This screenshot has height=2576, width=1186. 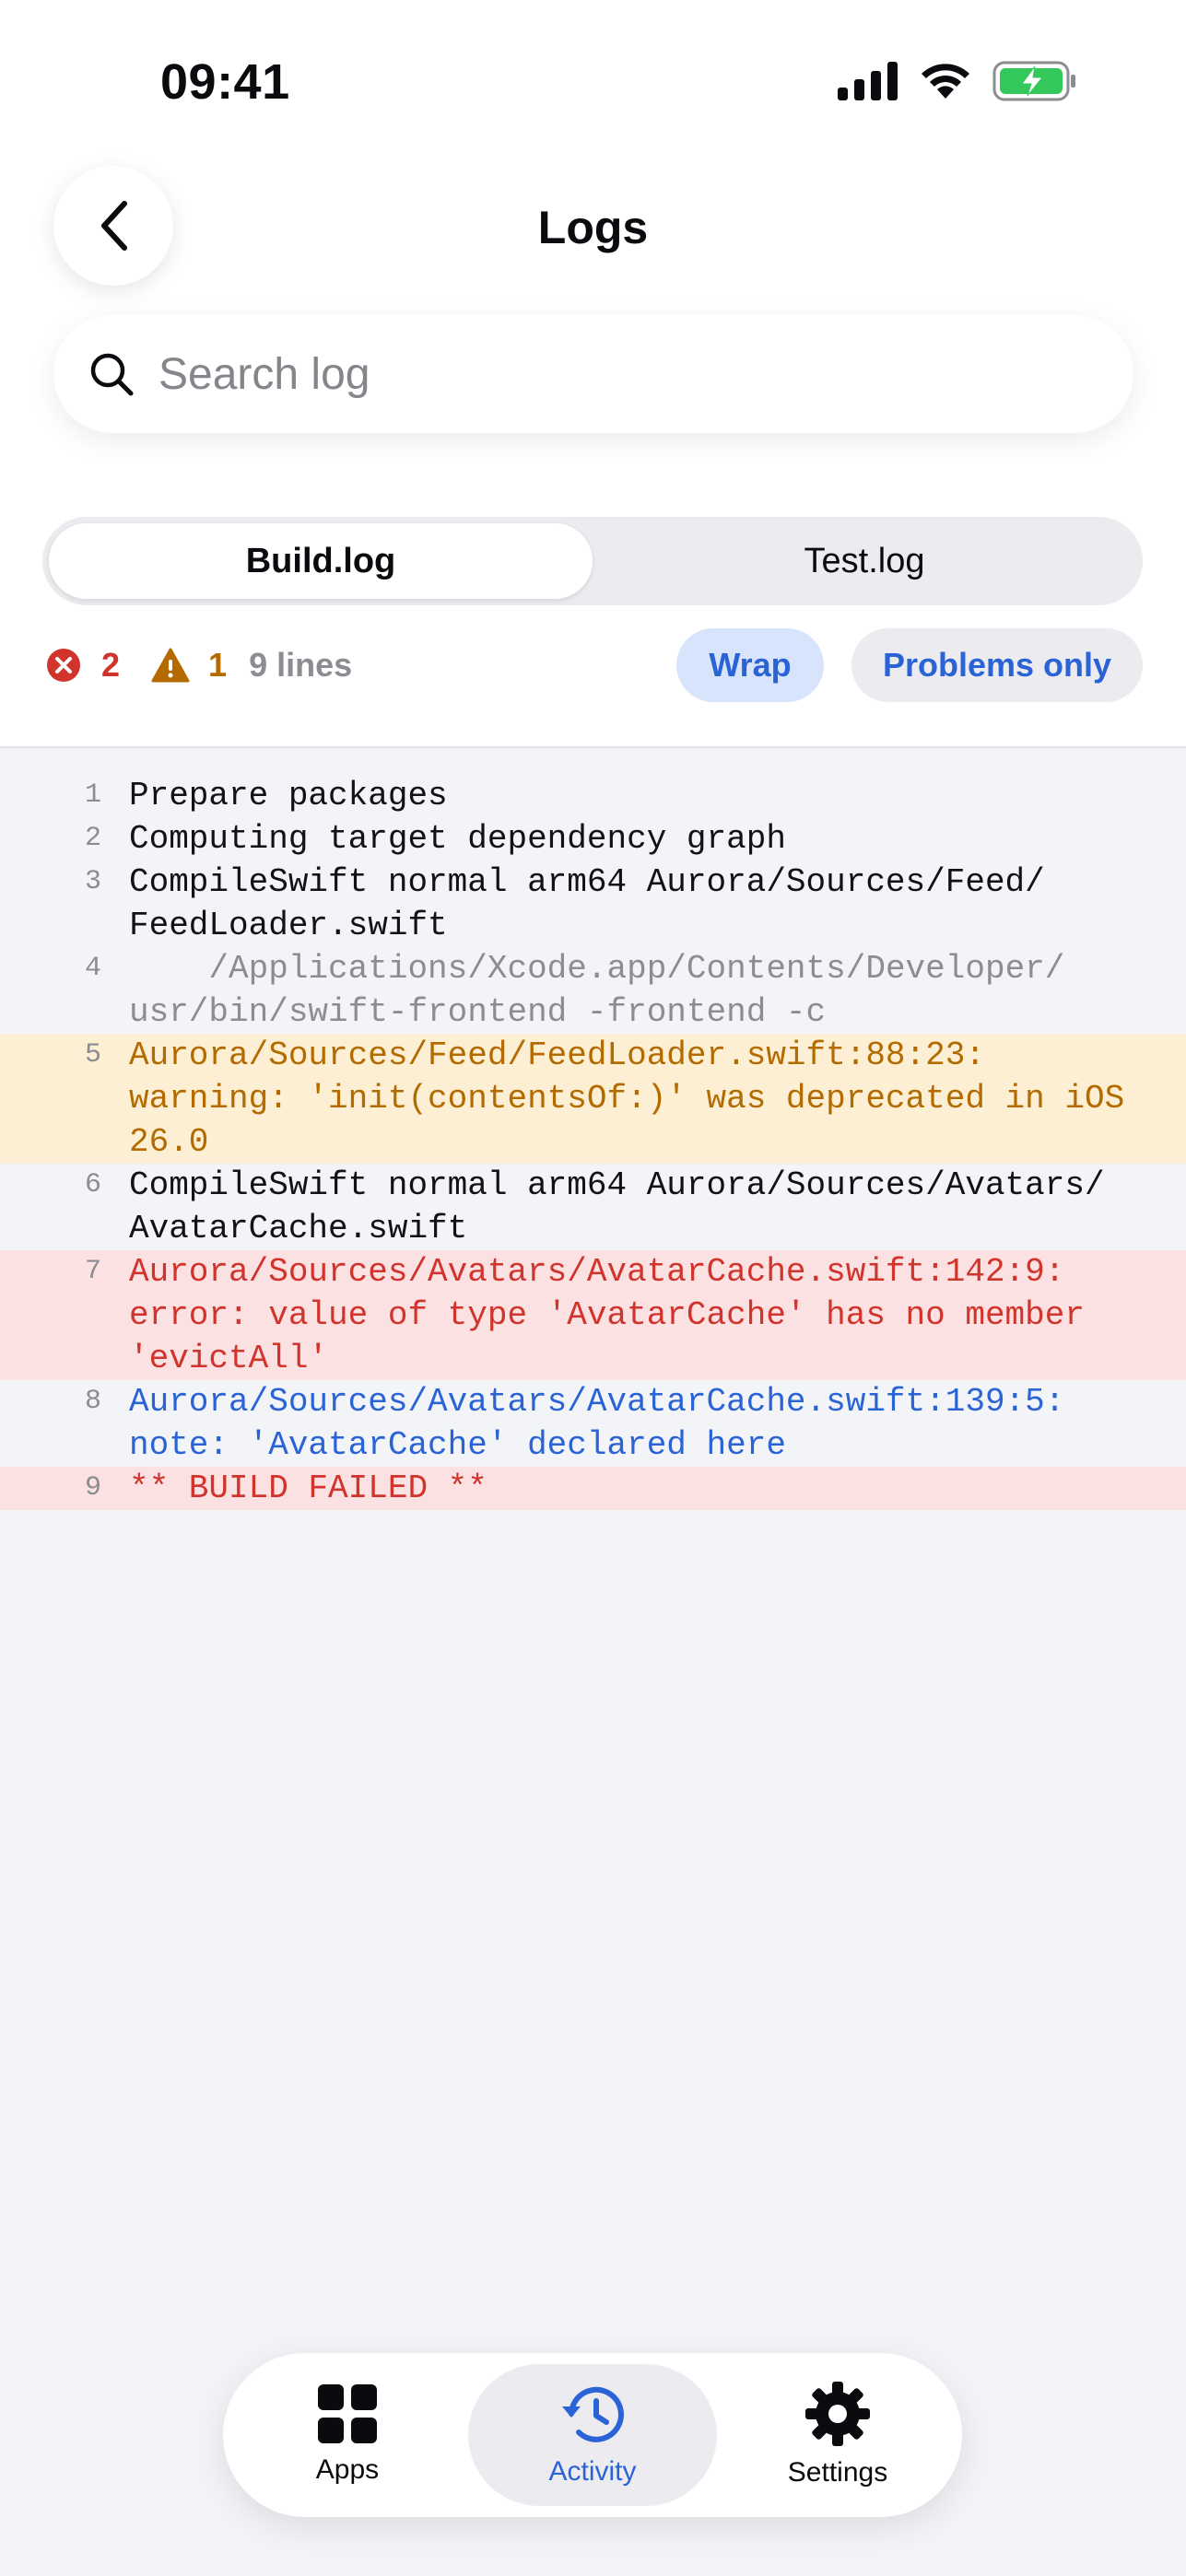 I want to click on tab-test-log: Test.log, so click(x=864, y=561).